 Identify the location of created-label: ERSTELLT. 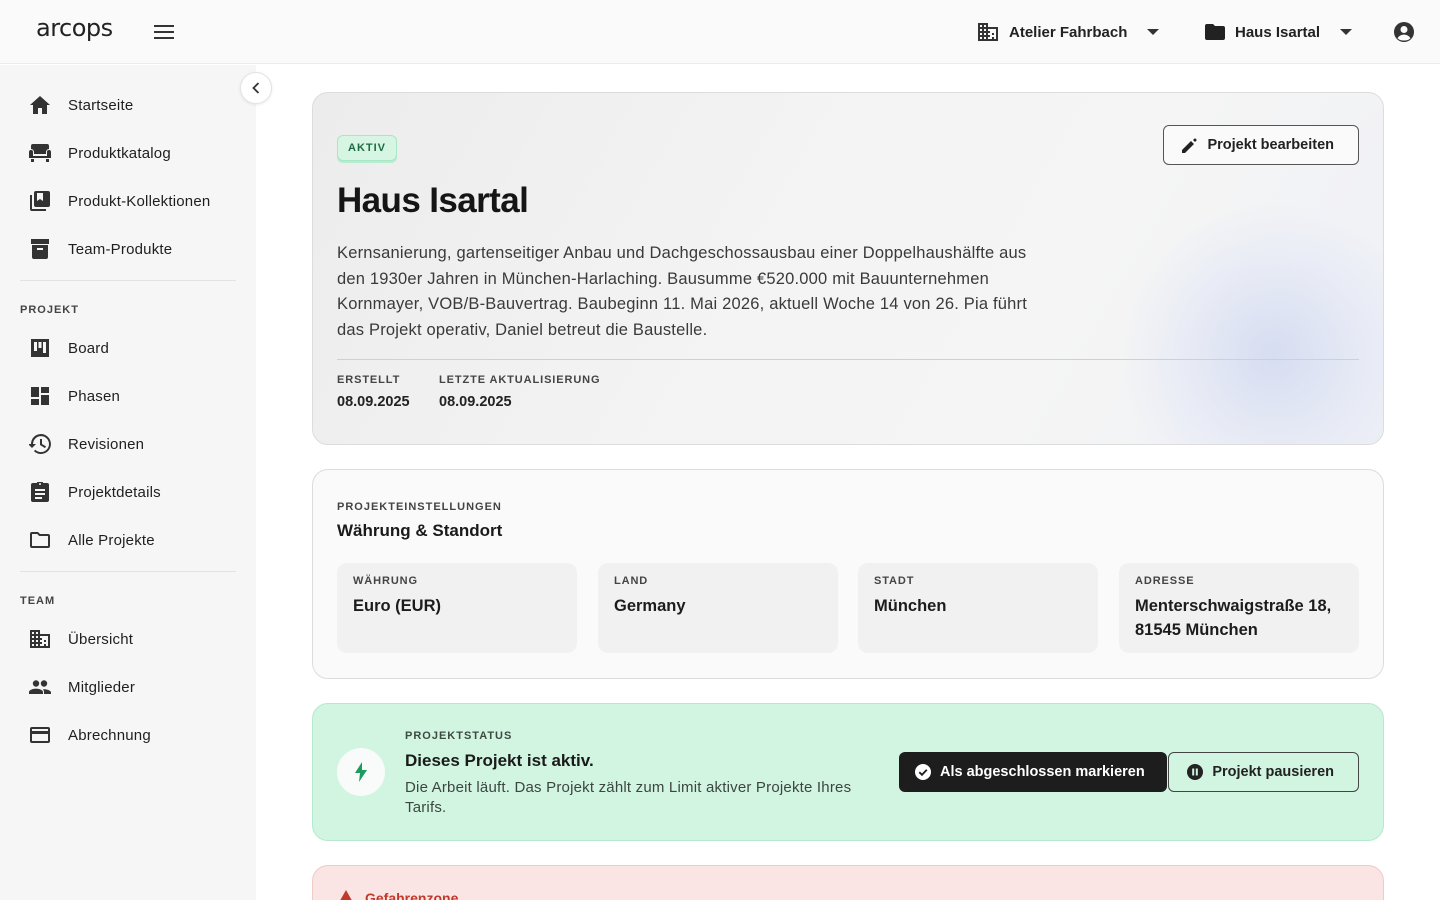
(369, 380).